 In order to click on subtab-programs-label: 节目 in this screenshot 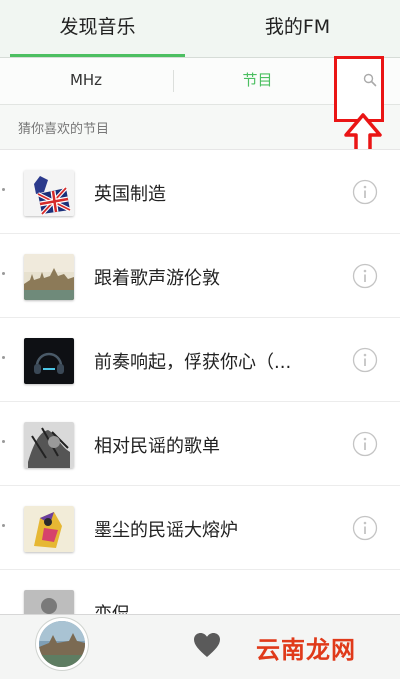, I will do `click(257, 80)`.